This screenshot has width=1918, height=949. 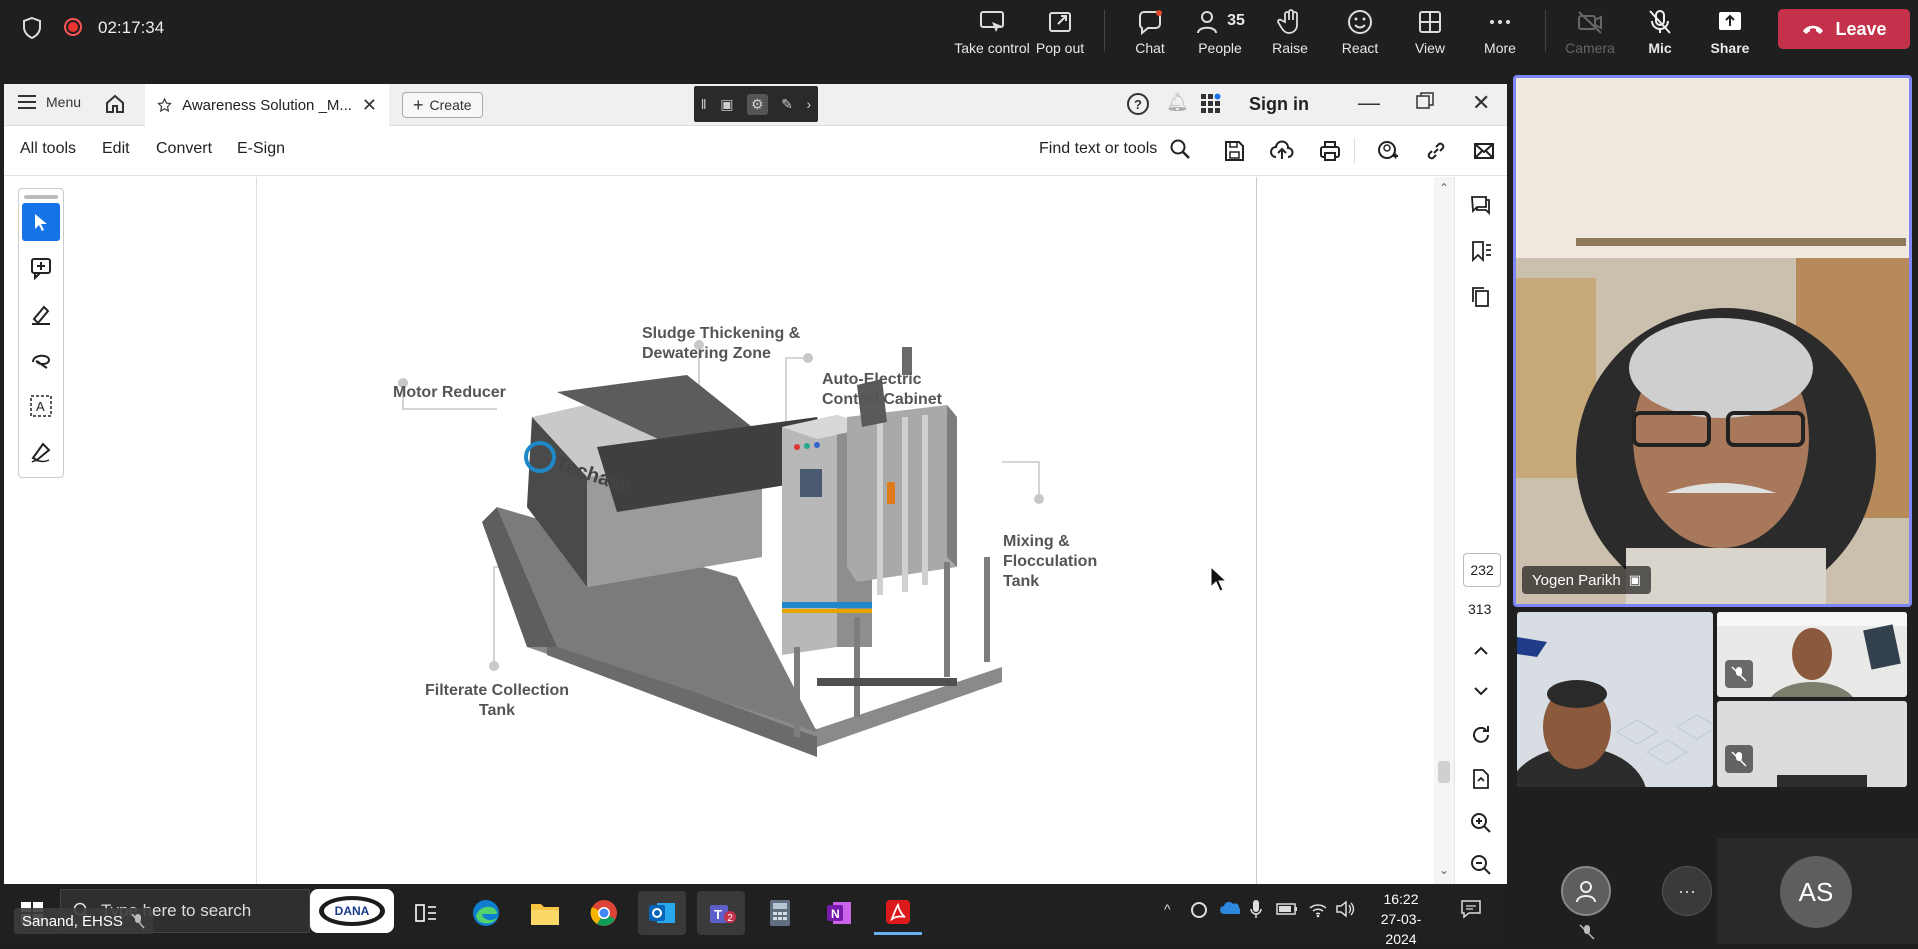 I want to click on raise-hand-button: Raise, so click(x=1290, y=32).